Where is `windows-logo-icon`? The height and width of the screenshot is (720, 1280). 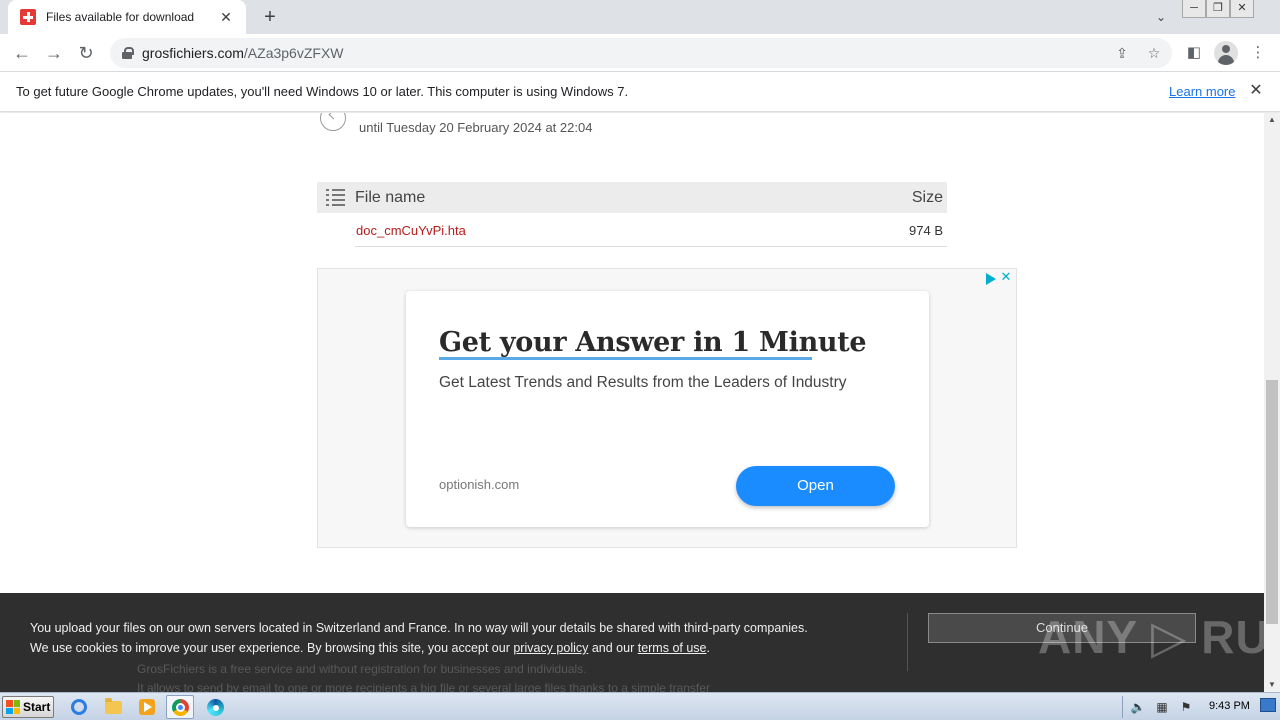
windows-logo-icon is located at coordinates (13, 707).